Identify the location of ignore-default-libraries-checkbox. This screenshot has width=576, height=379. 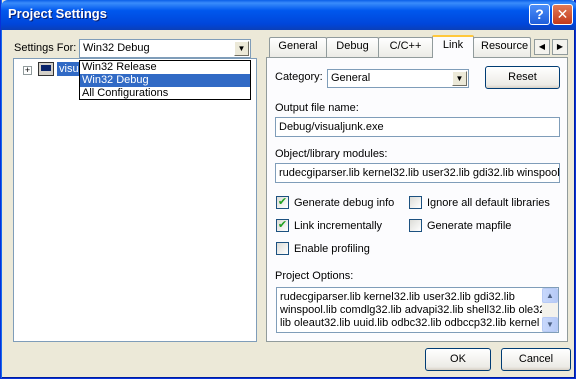
(415, 202).